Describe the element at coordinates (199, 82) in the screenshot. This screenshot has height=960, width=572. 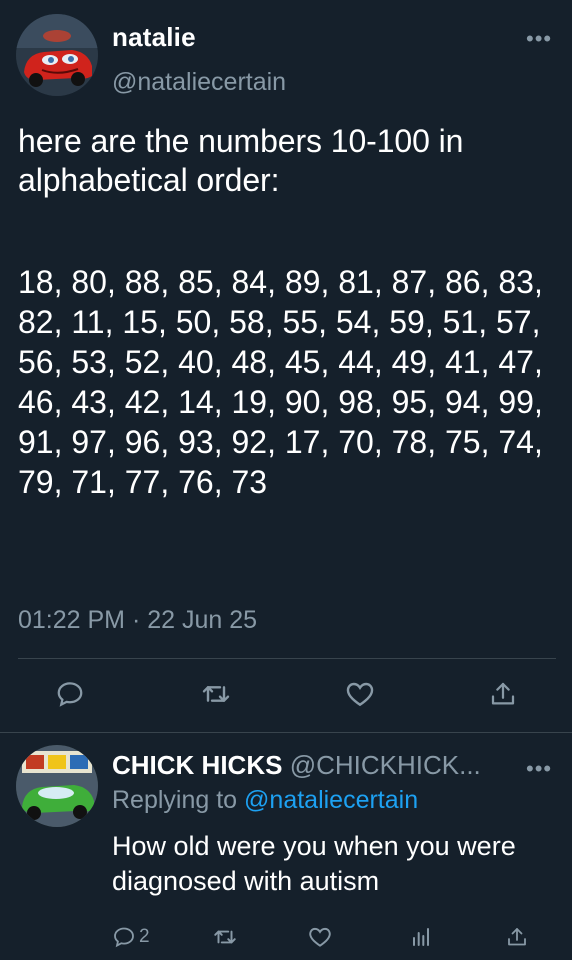
I see `author-handle: @nataliecertain` at that location.